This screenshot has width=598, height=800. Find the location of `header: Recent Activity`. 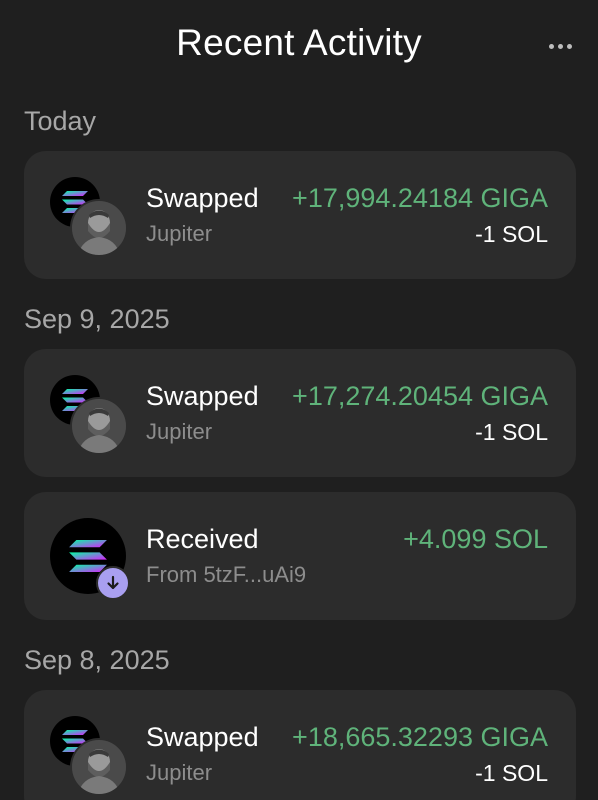

header: Recent Activity is located at coordinates (299, 46).